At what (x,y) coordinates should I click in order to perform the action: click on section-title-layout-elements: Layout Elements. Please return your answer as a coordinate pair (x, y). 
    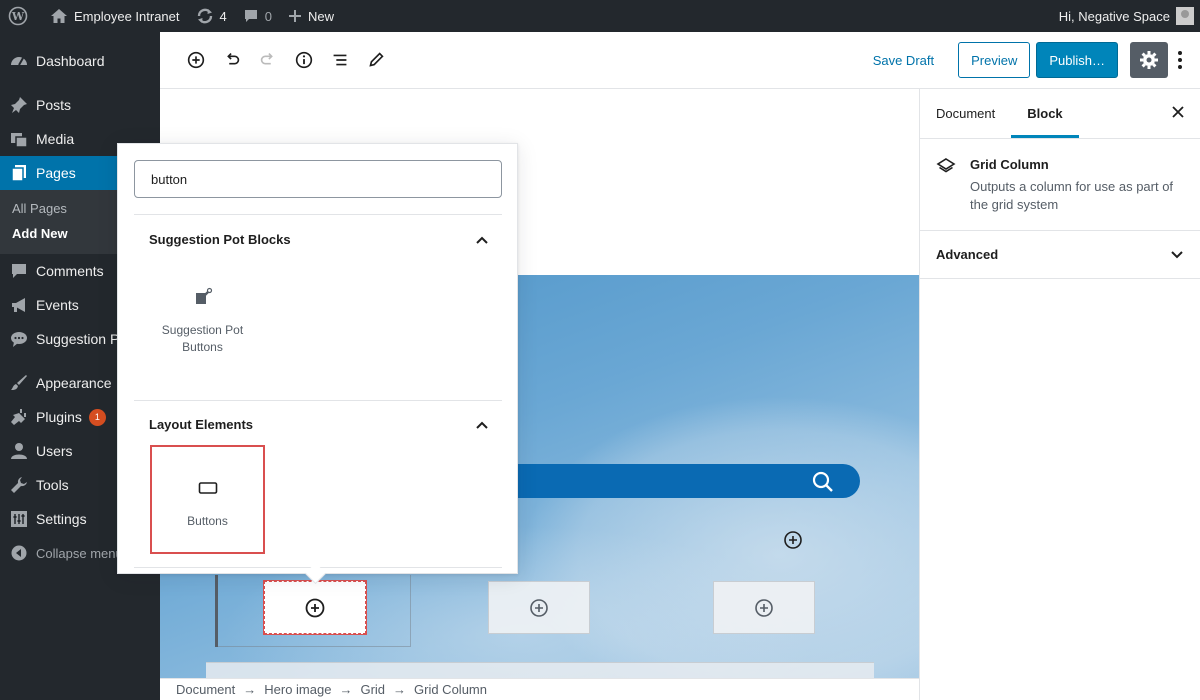
    Looking at the image, I should click on (201, 424).